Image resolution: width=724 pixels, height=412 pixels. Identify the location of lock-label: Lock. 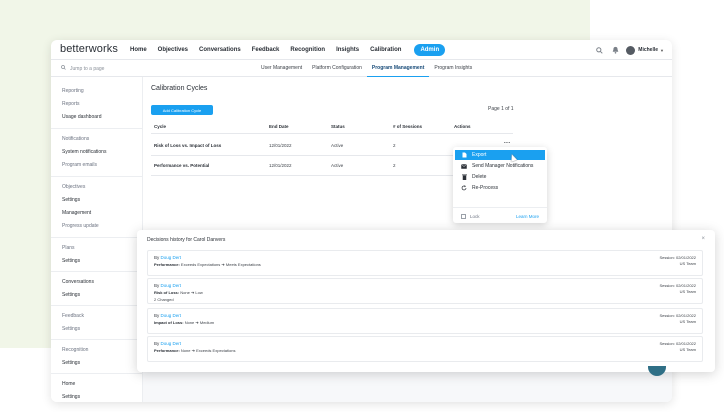
(475, 216).